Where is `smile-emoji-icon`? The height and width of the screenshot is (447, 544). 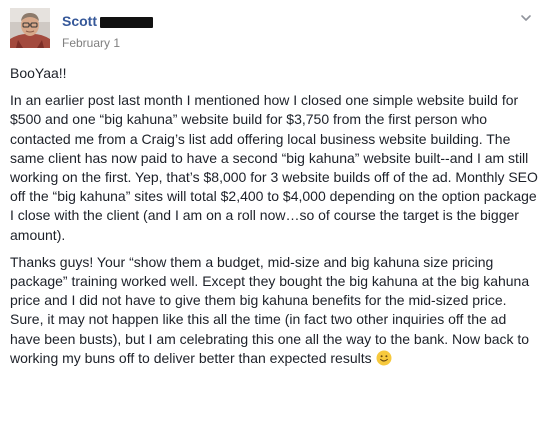 smile-emoji-icon is located at coordinates (384, 358).